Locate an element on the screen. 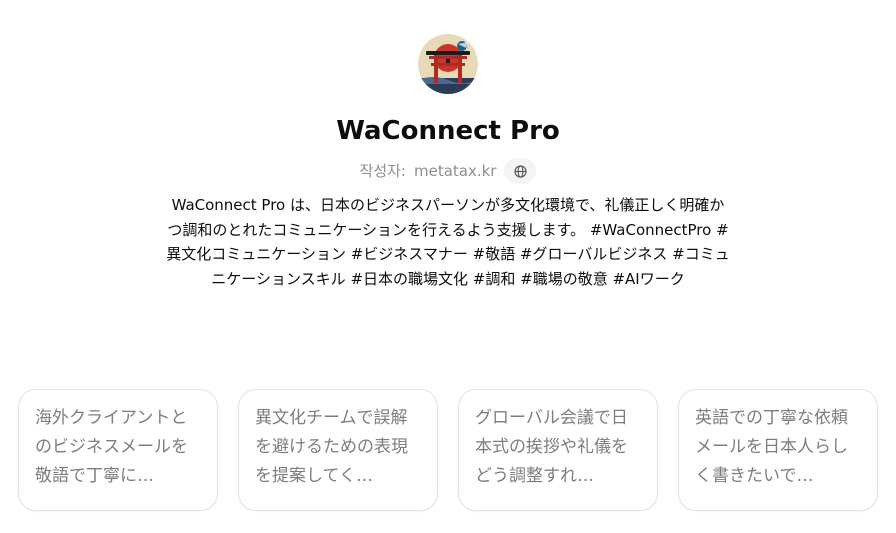 This screenshot has width=896, height=533. author-row: 작성자: metatax.kr is located at coordinates (448, 171).